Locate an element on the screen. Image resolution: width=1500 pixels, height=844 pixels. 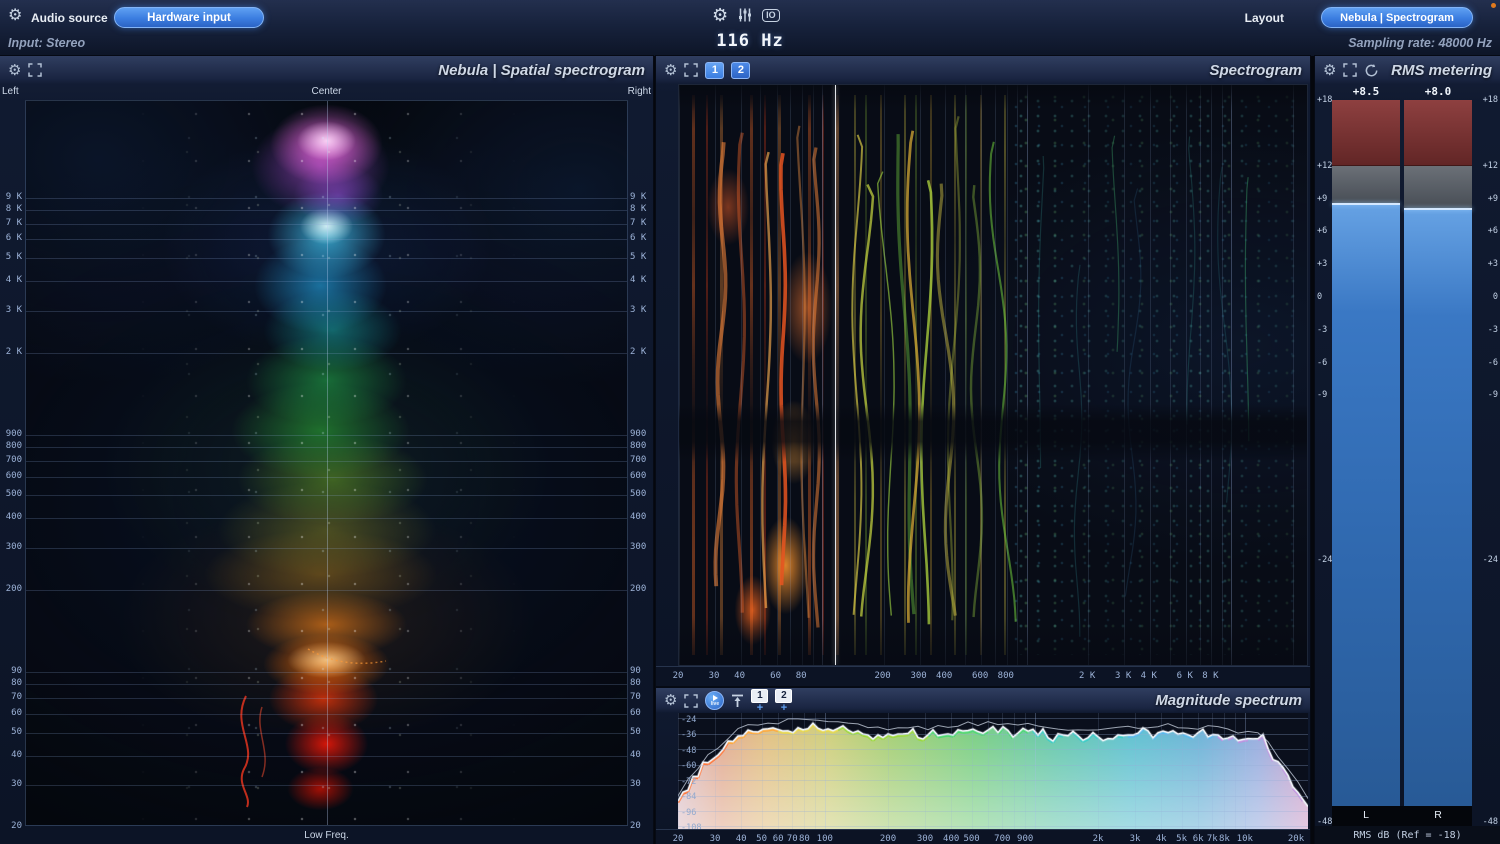
spatial-freq-label: 2 K is located at coordinates (13, 351).